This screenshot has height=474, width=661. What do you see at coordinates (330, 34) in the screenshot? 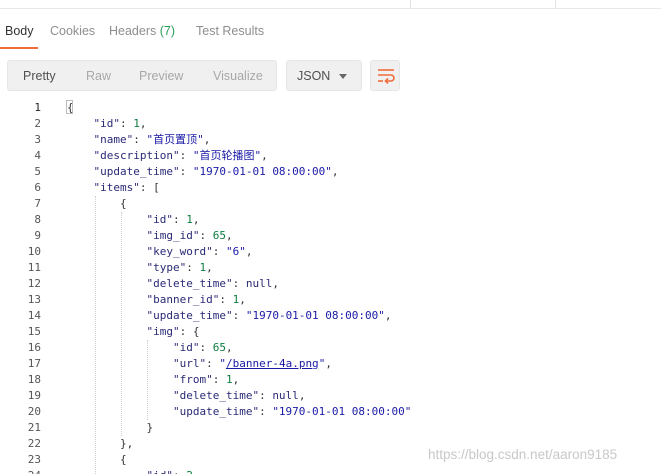
I see `response-tabs: Body Cookies Headers (7) Test Results` at bounding box center [330, 34].